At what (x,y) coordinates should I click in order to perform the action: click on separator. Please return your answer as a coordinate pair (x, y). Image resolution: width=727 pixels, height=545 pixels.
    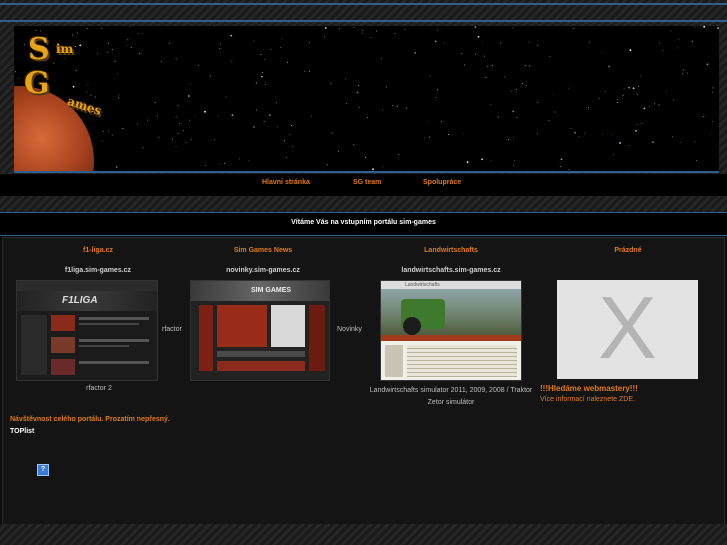
    Looking at the image, I should click on (363, 204).